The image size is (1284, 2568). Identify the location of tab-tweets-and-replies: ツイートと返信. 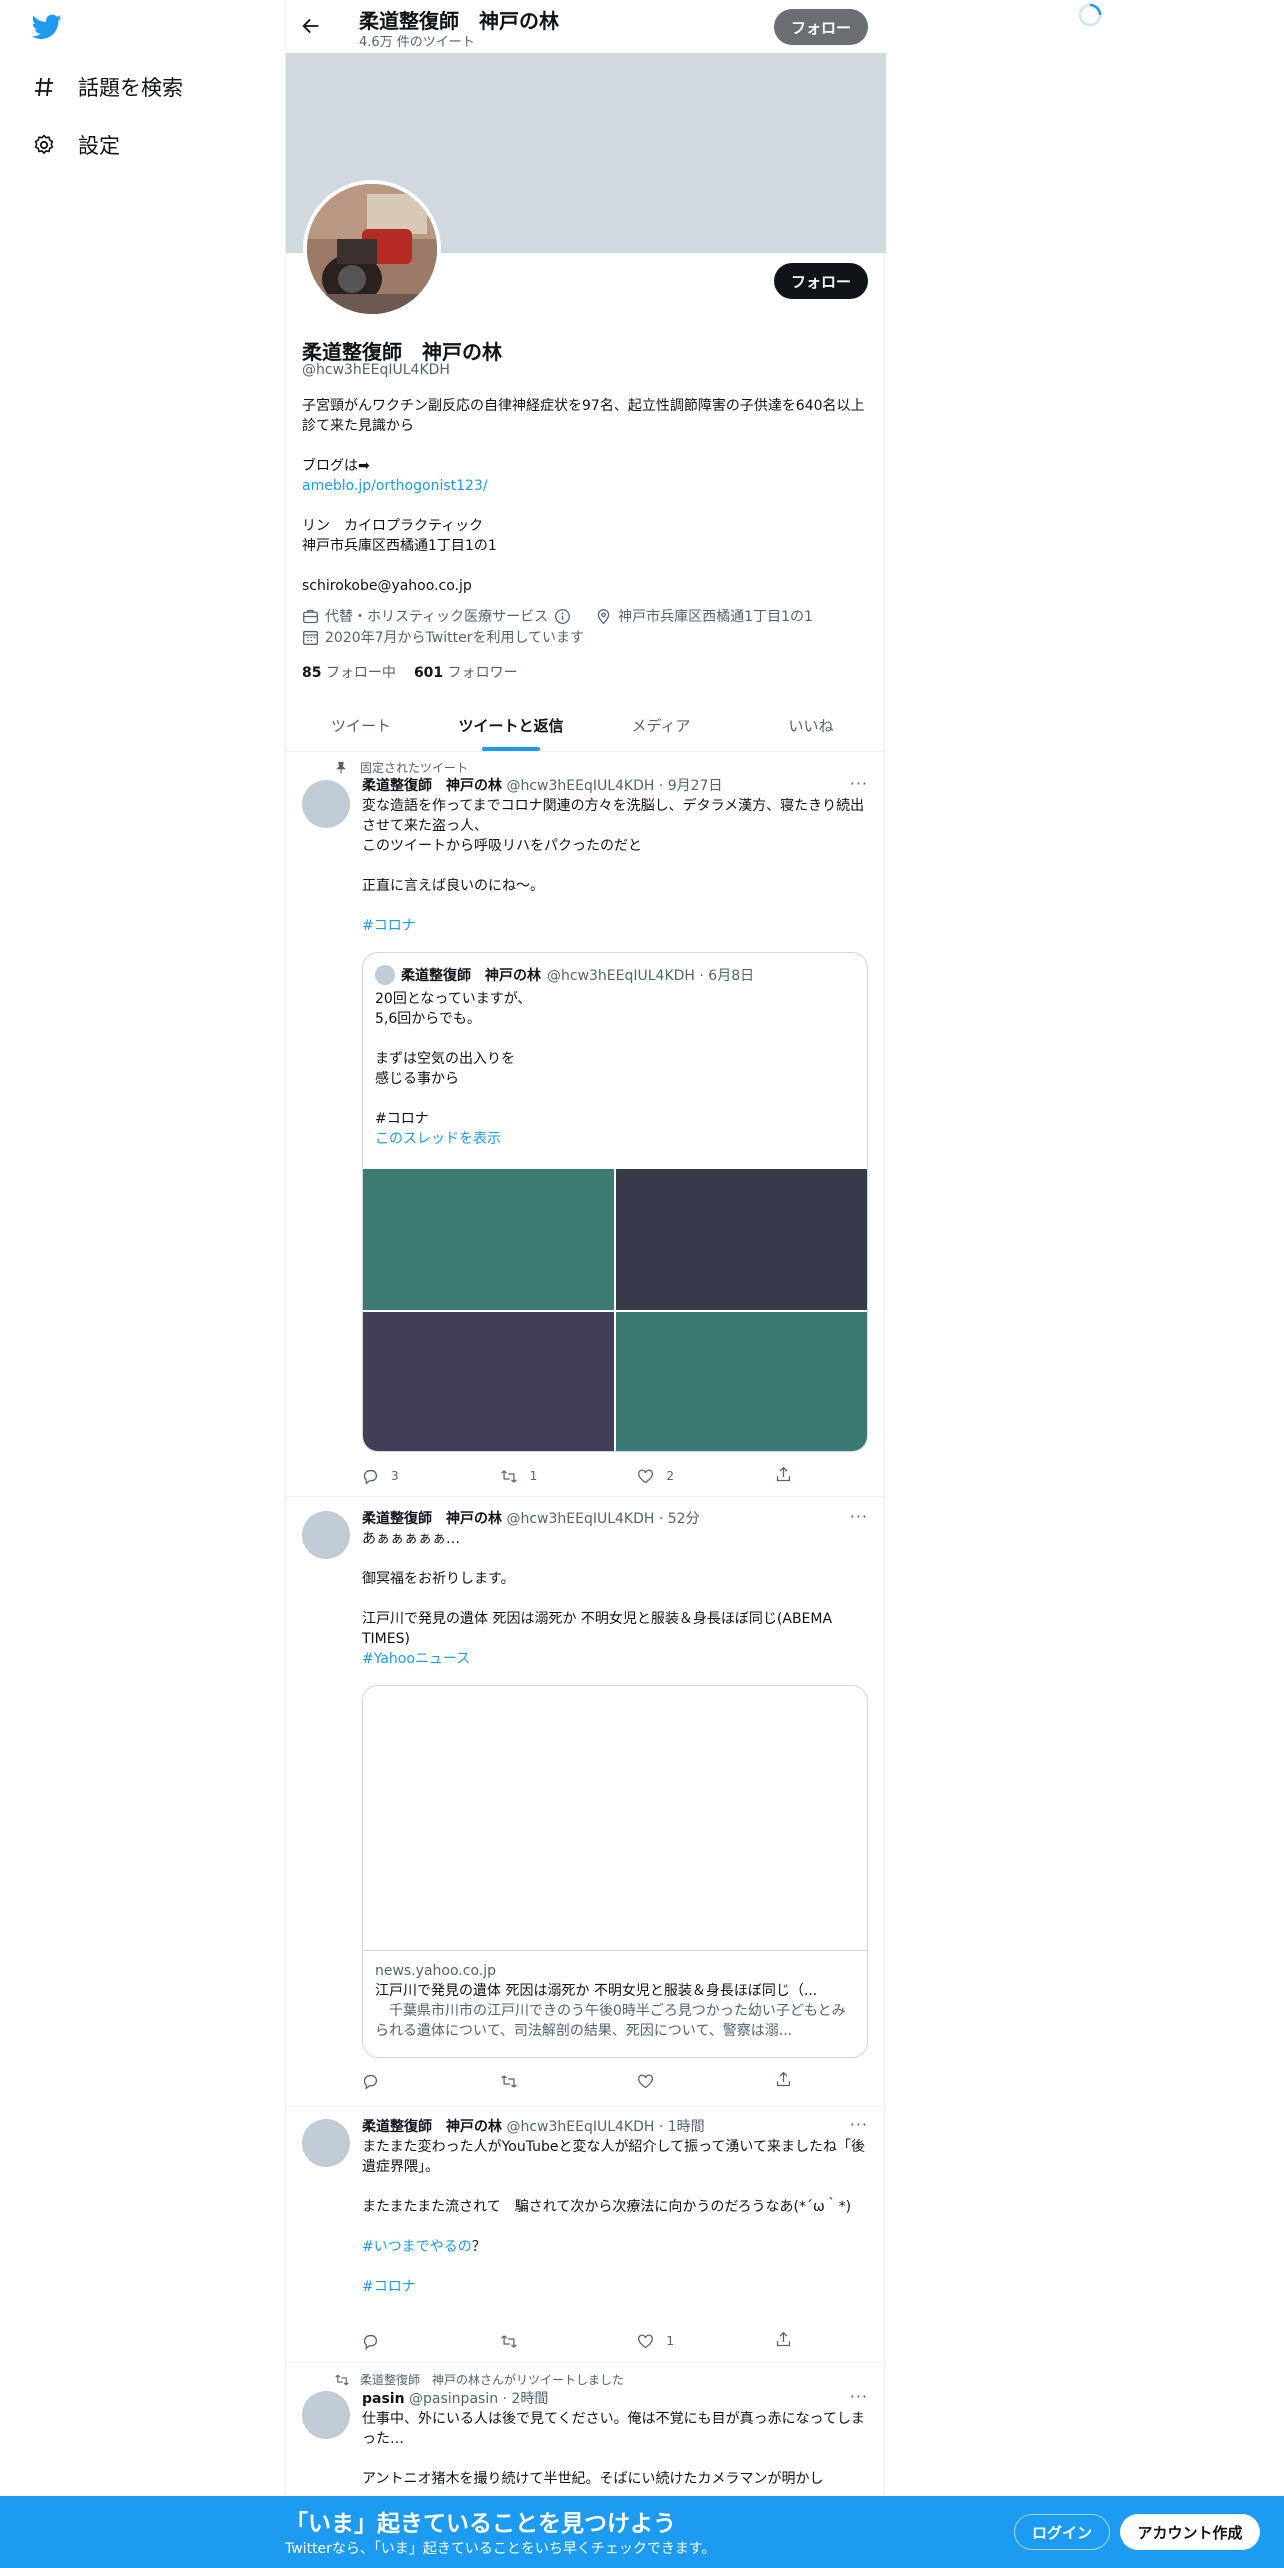
(511, 725).